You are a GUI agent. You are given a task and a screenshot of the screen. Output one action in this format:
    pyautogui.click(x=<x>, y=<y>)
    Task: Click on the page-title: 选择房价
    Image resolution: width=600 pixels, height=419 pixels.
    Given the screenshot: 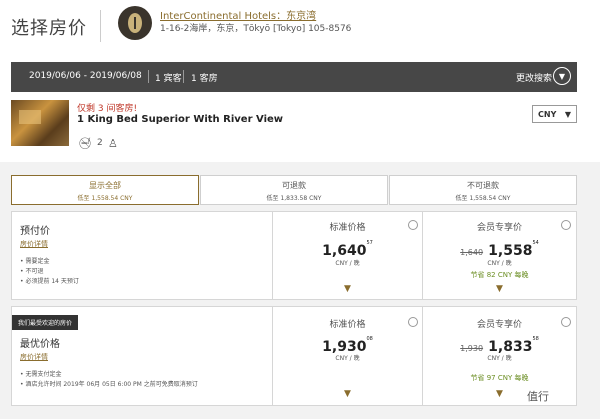 What is the action you would take?
    pyautogui.click(x=49, y=28)
    